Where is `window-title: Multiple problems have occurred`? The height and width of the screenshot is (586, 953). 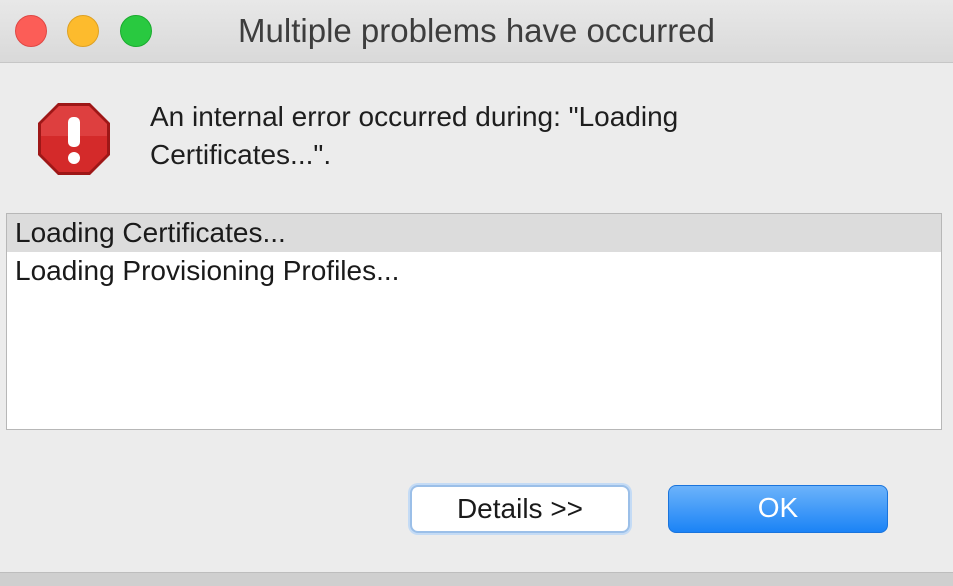
window-title: Multiple problems have occurred is located at coordinates (476, 30).